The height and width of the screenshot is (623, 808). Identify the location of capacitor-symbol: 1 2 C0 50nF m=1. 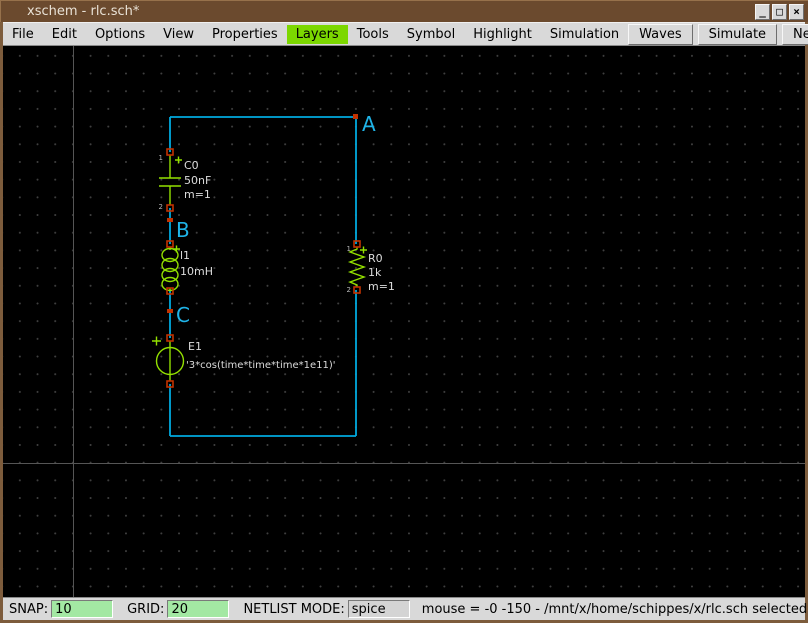
(185, 180).